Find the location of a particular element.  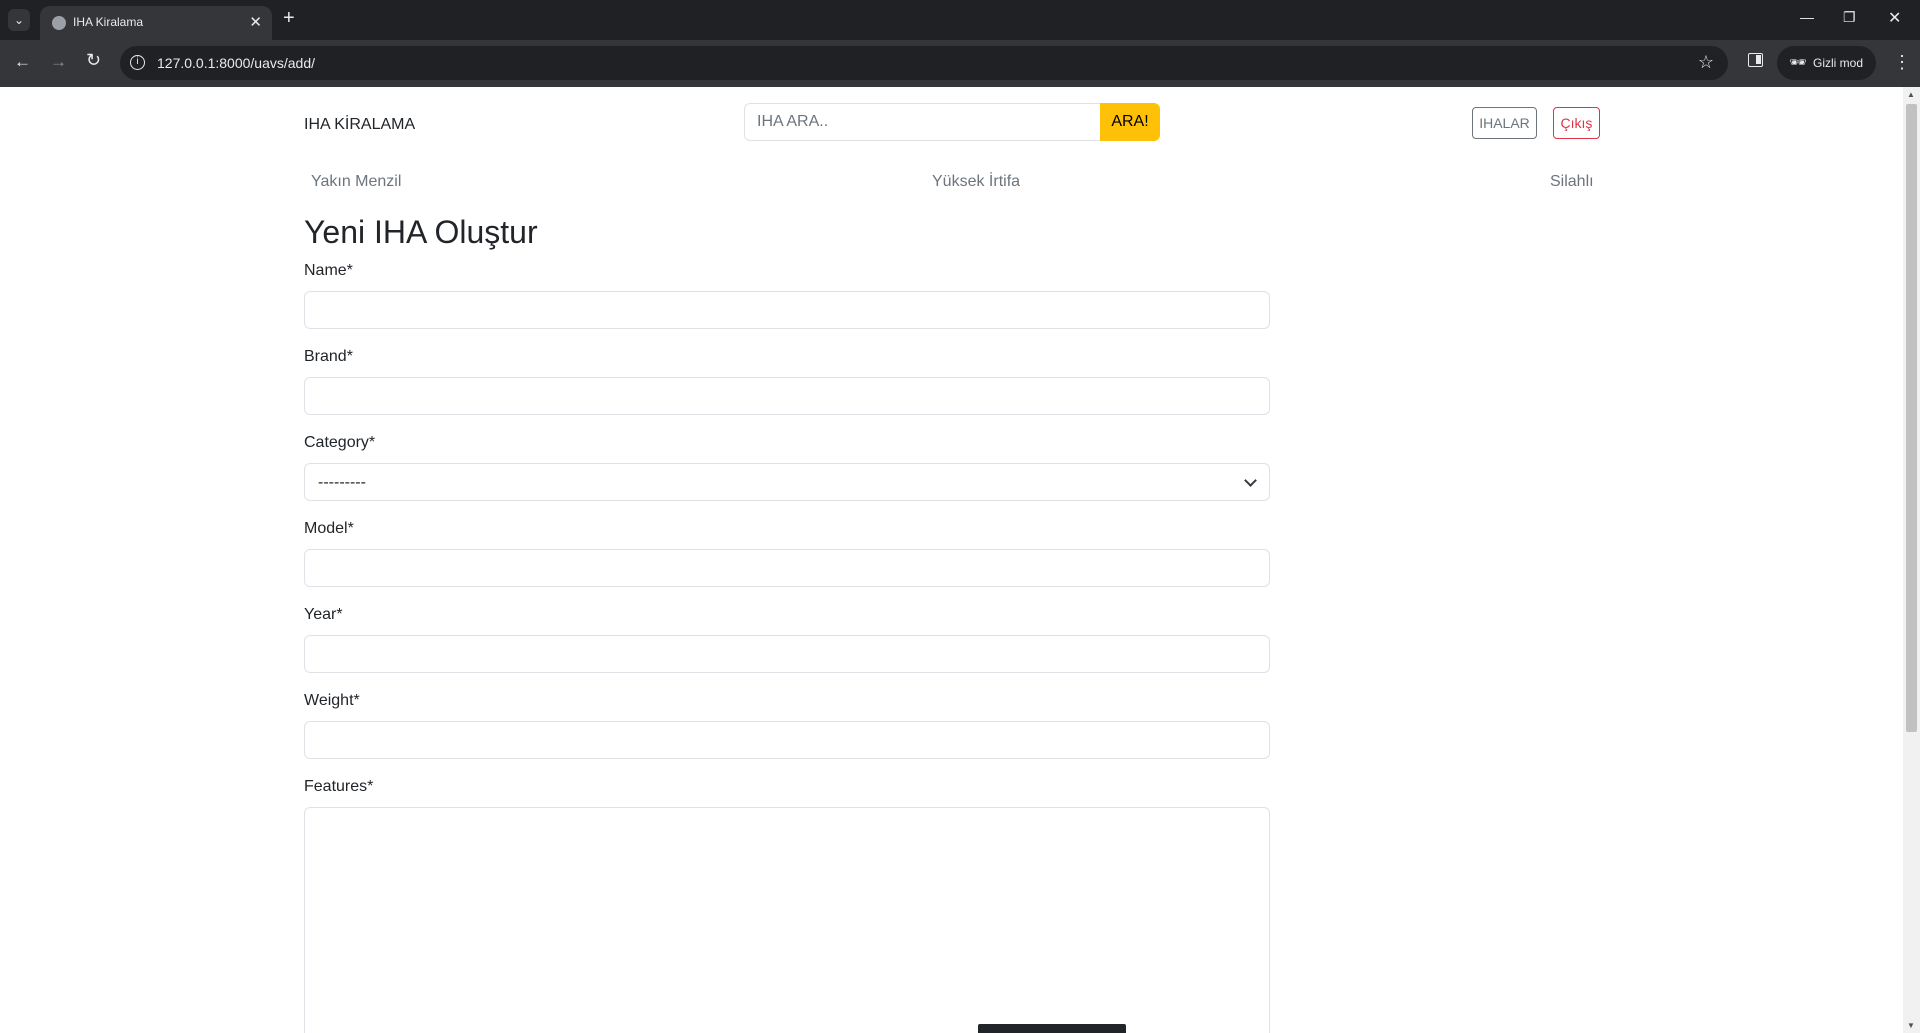

category-label: Category* is located at coordinates (340, 442).